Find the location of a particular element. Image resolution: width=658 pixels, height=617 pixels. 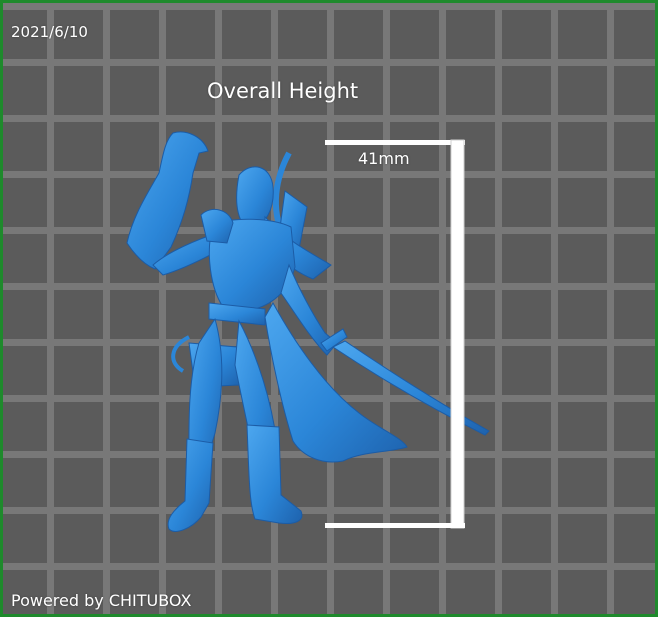

ruler-top-bar is located at coordinates (395, 142).